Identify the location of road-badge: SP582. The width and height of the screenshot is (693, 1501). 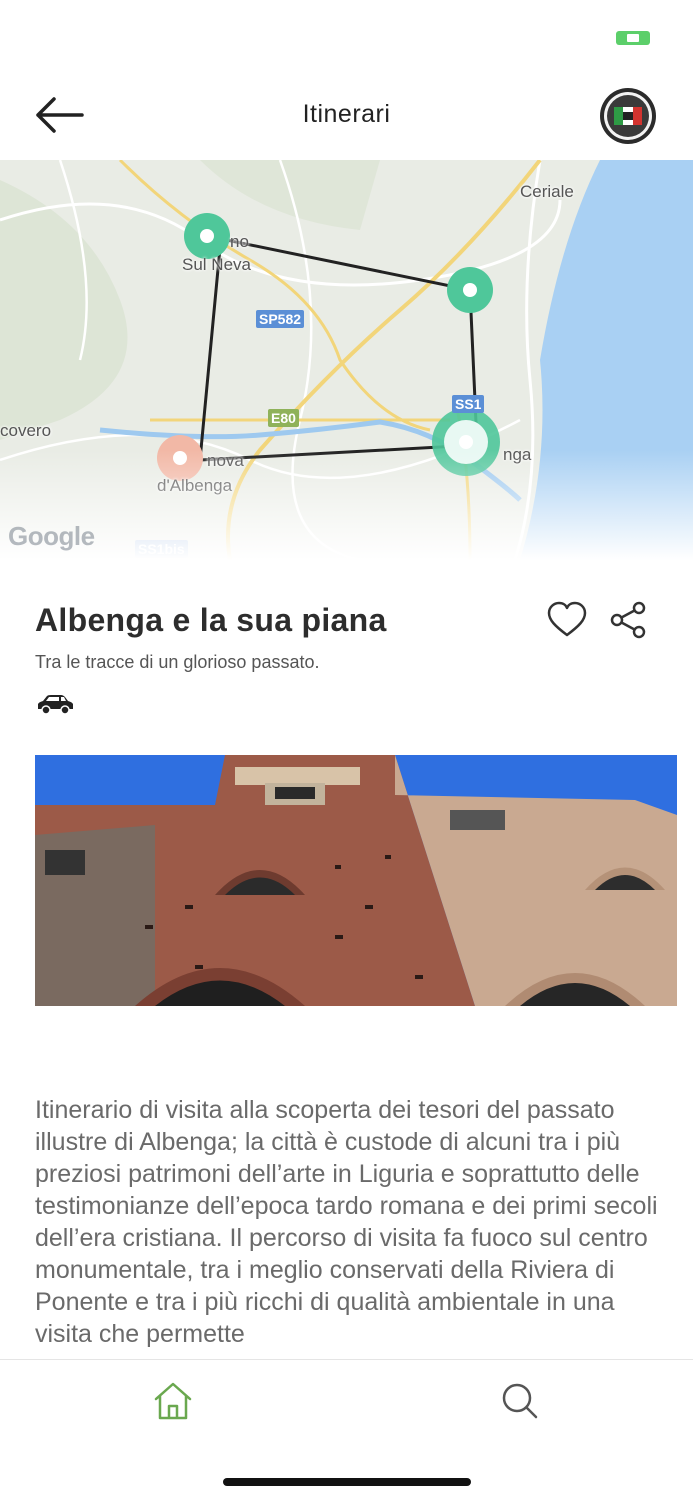
(280, 319).